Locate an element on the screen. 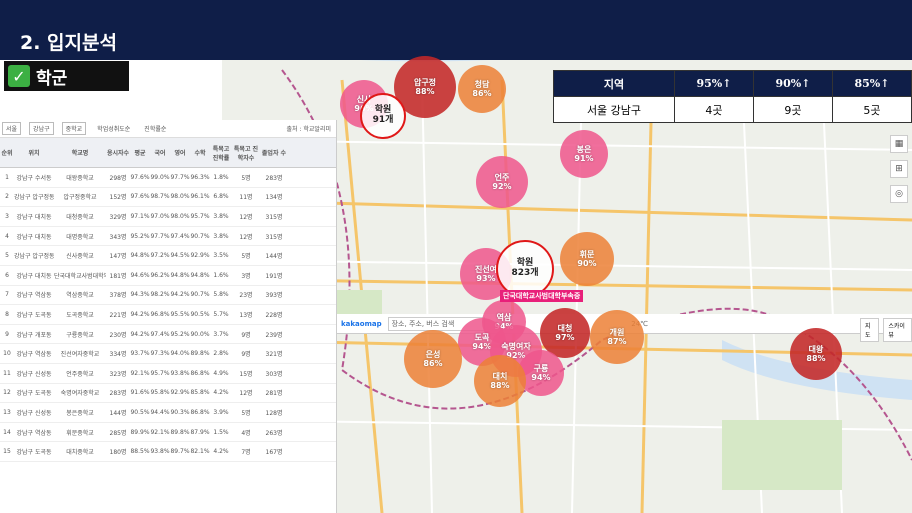  table-cell: 97.4% is located at coordinates (180, 236).